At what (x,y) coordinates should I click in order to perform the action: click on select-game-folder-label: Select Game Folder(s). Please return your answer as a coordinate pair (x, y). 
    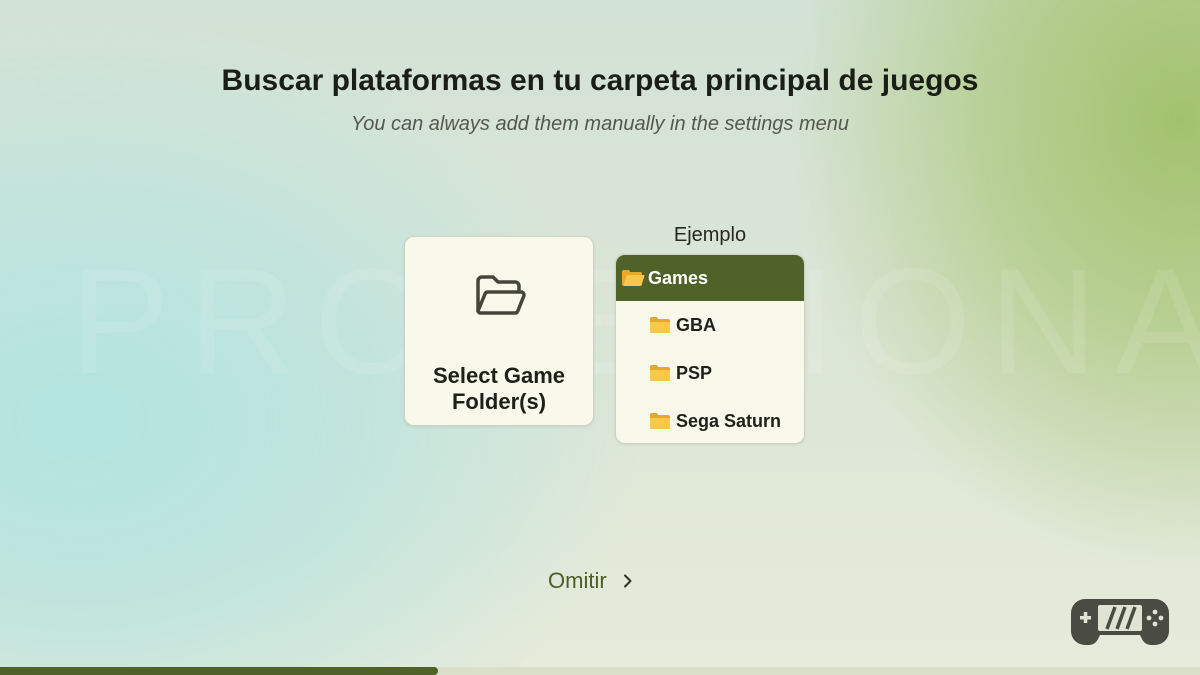
    Looking at the image, I should click on (499, 388).